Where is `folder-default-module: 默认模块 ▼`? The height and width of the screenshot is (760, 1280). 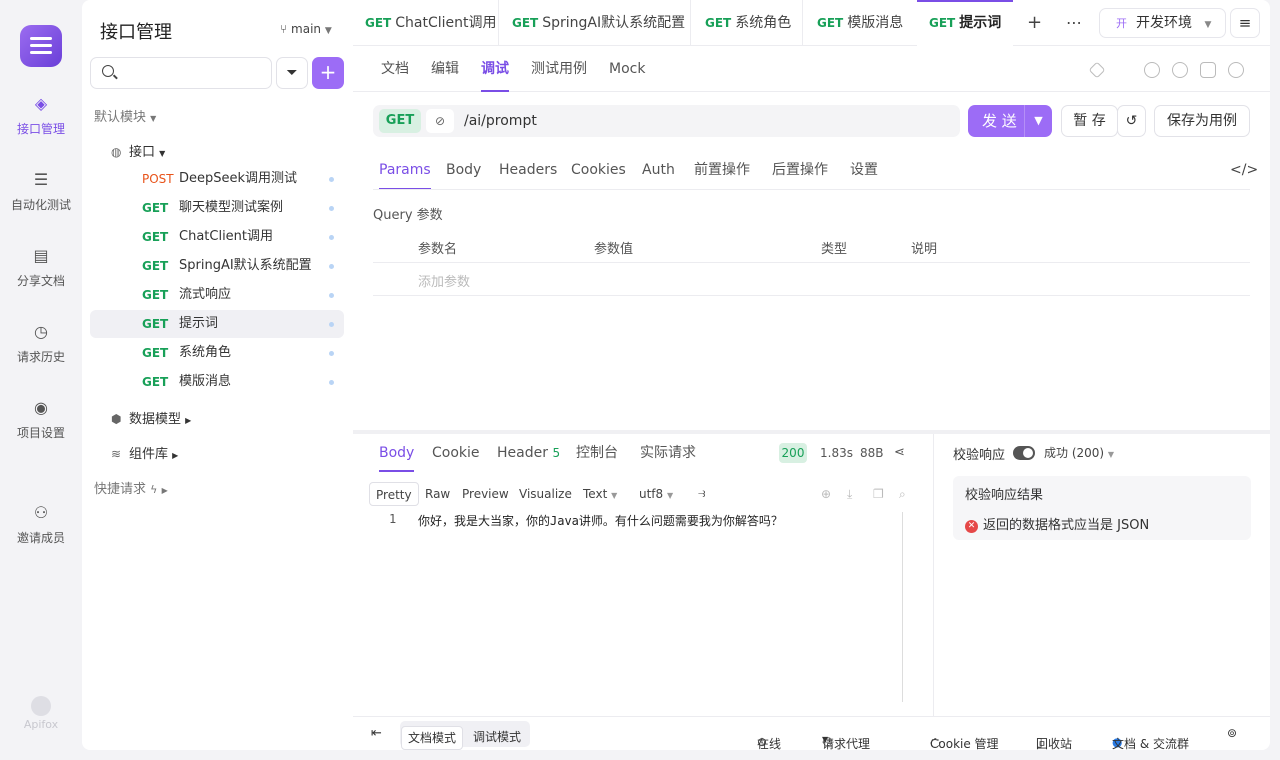
folder-default-module: 默认模块 ▼ is located at coordinates (125, 115).